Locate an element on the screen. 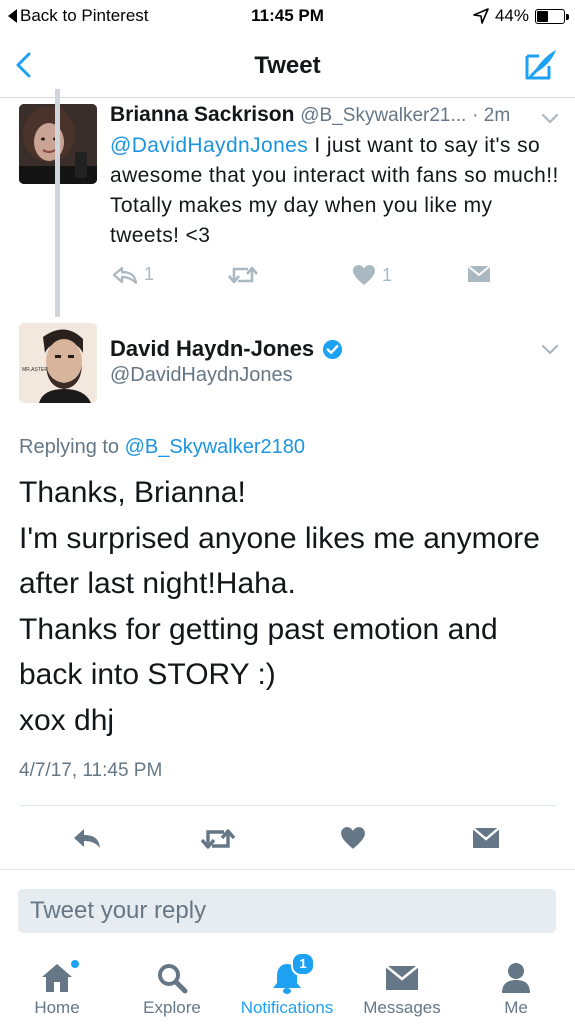  retweet-button is located at coordinates (243, 275).